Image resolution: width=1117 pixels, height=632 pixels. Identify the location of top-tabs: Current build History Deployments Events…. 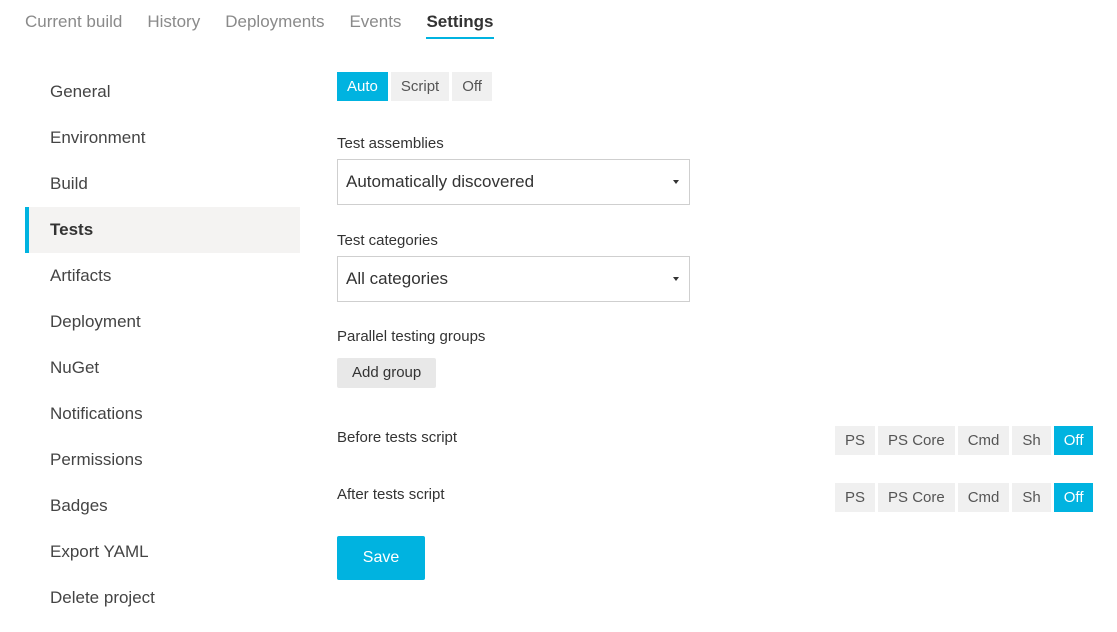
(259, 25).